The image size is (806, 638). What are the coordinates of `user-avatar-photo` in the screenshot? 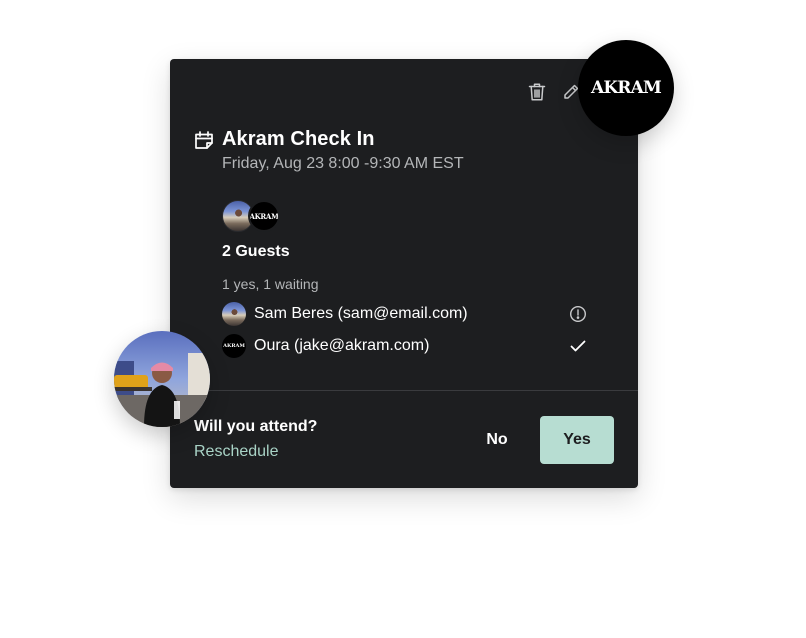 It's located at (162, 379).